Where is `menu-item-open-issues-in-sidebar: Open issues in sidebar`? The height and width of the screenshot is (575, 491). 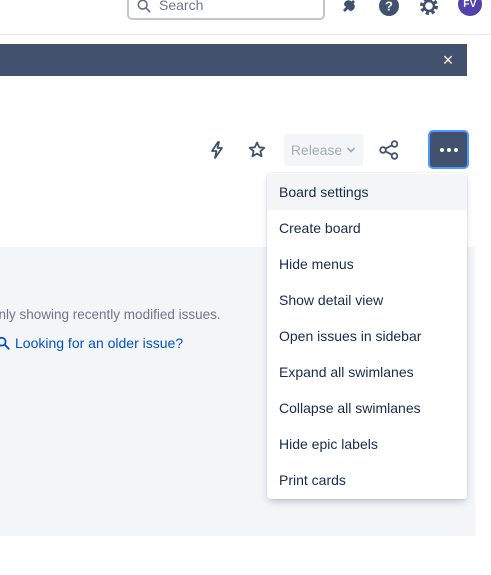 menu-item-open-issues-in-sidebar: Open issues in sidebar is located at coordinates (367, 336).